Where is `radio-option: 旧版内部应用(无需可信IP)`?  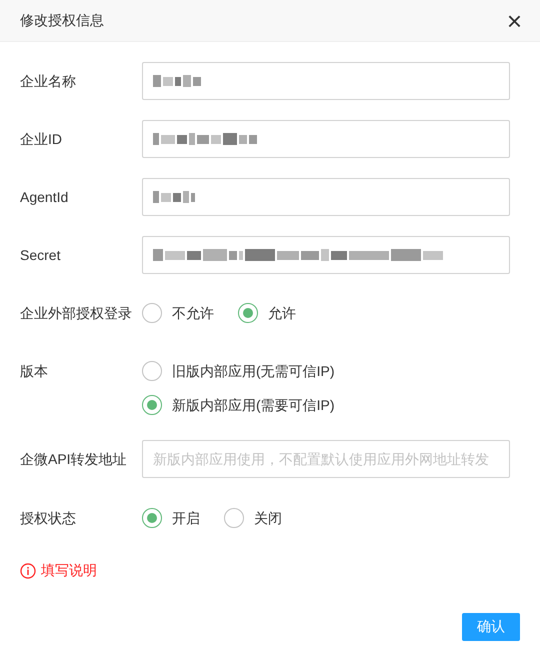
radio-option: 旧版内部应用(无需可信IP) is located at coordinates (314, 371).